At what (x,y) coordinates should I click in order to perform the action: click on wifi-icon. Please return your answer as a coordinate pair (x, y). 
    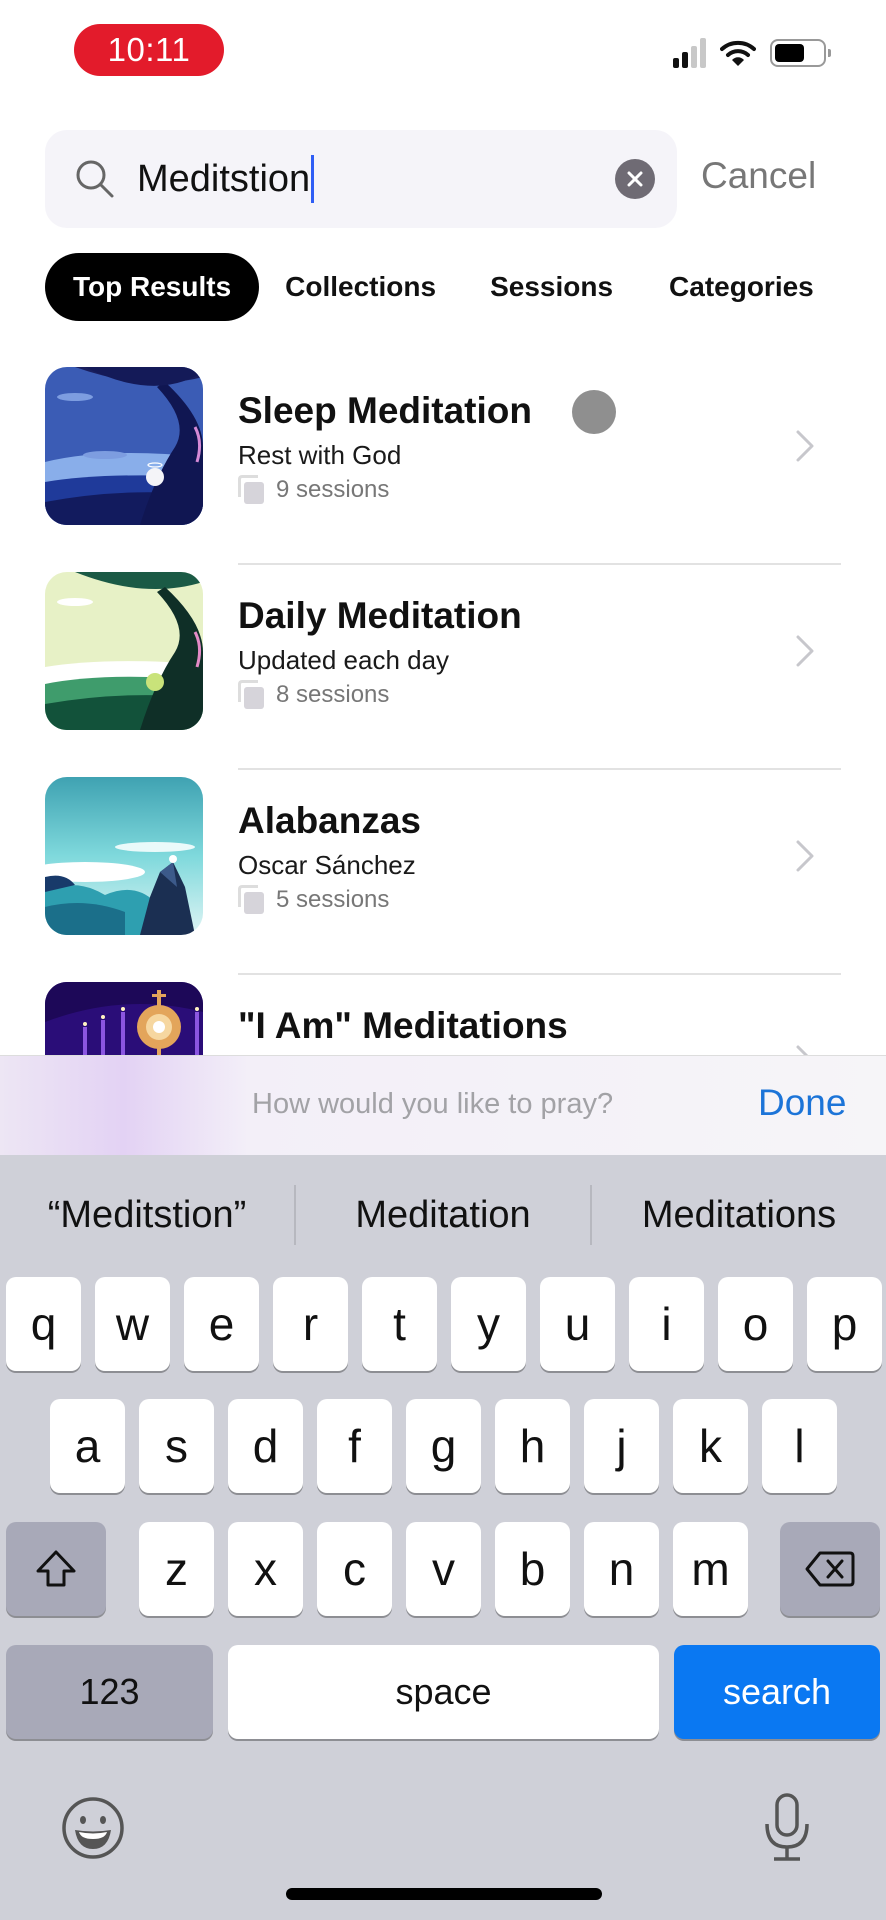
    Looking at the image, I should click on (738, 53).